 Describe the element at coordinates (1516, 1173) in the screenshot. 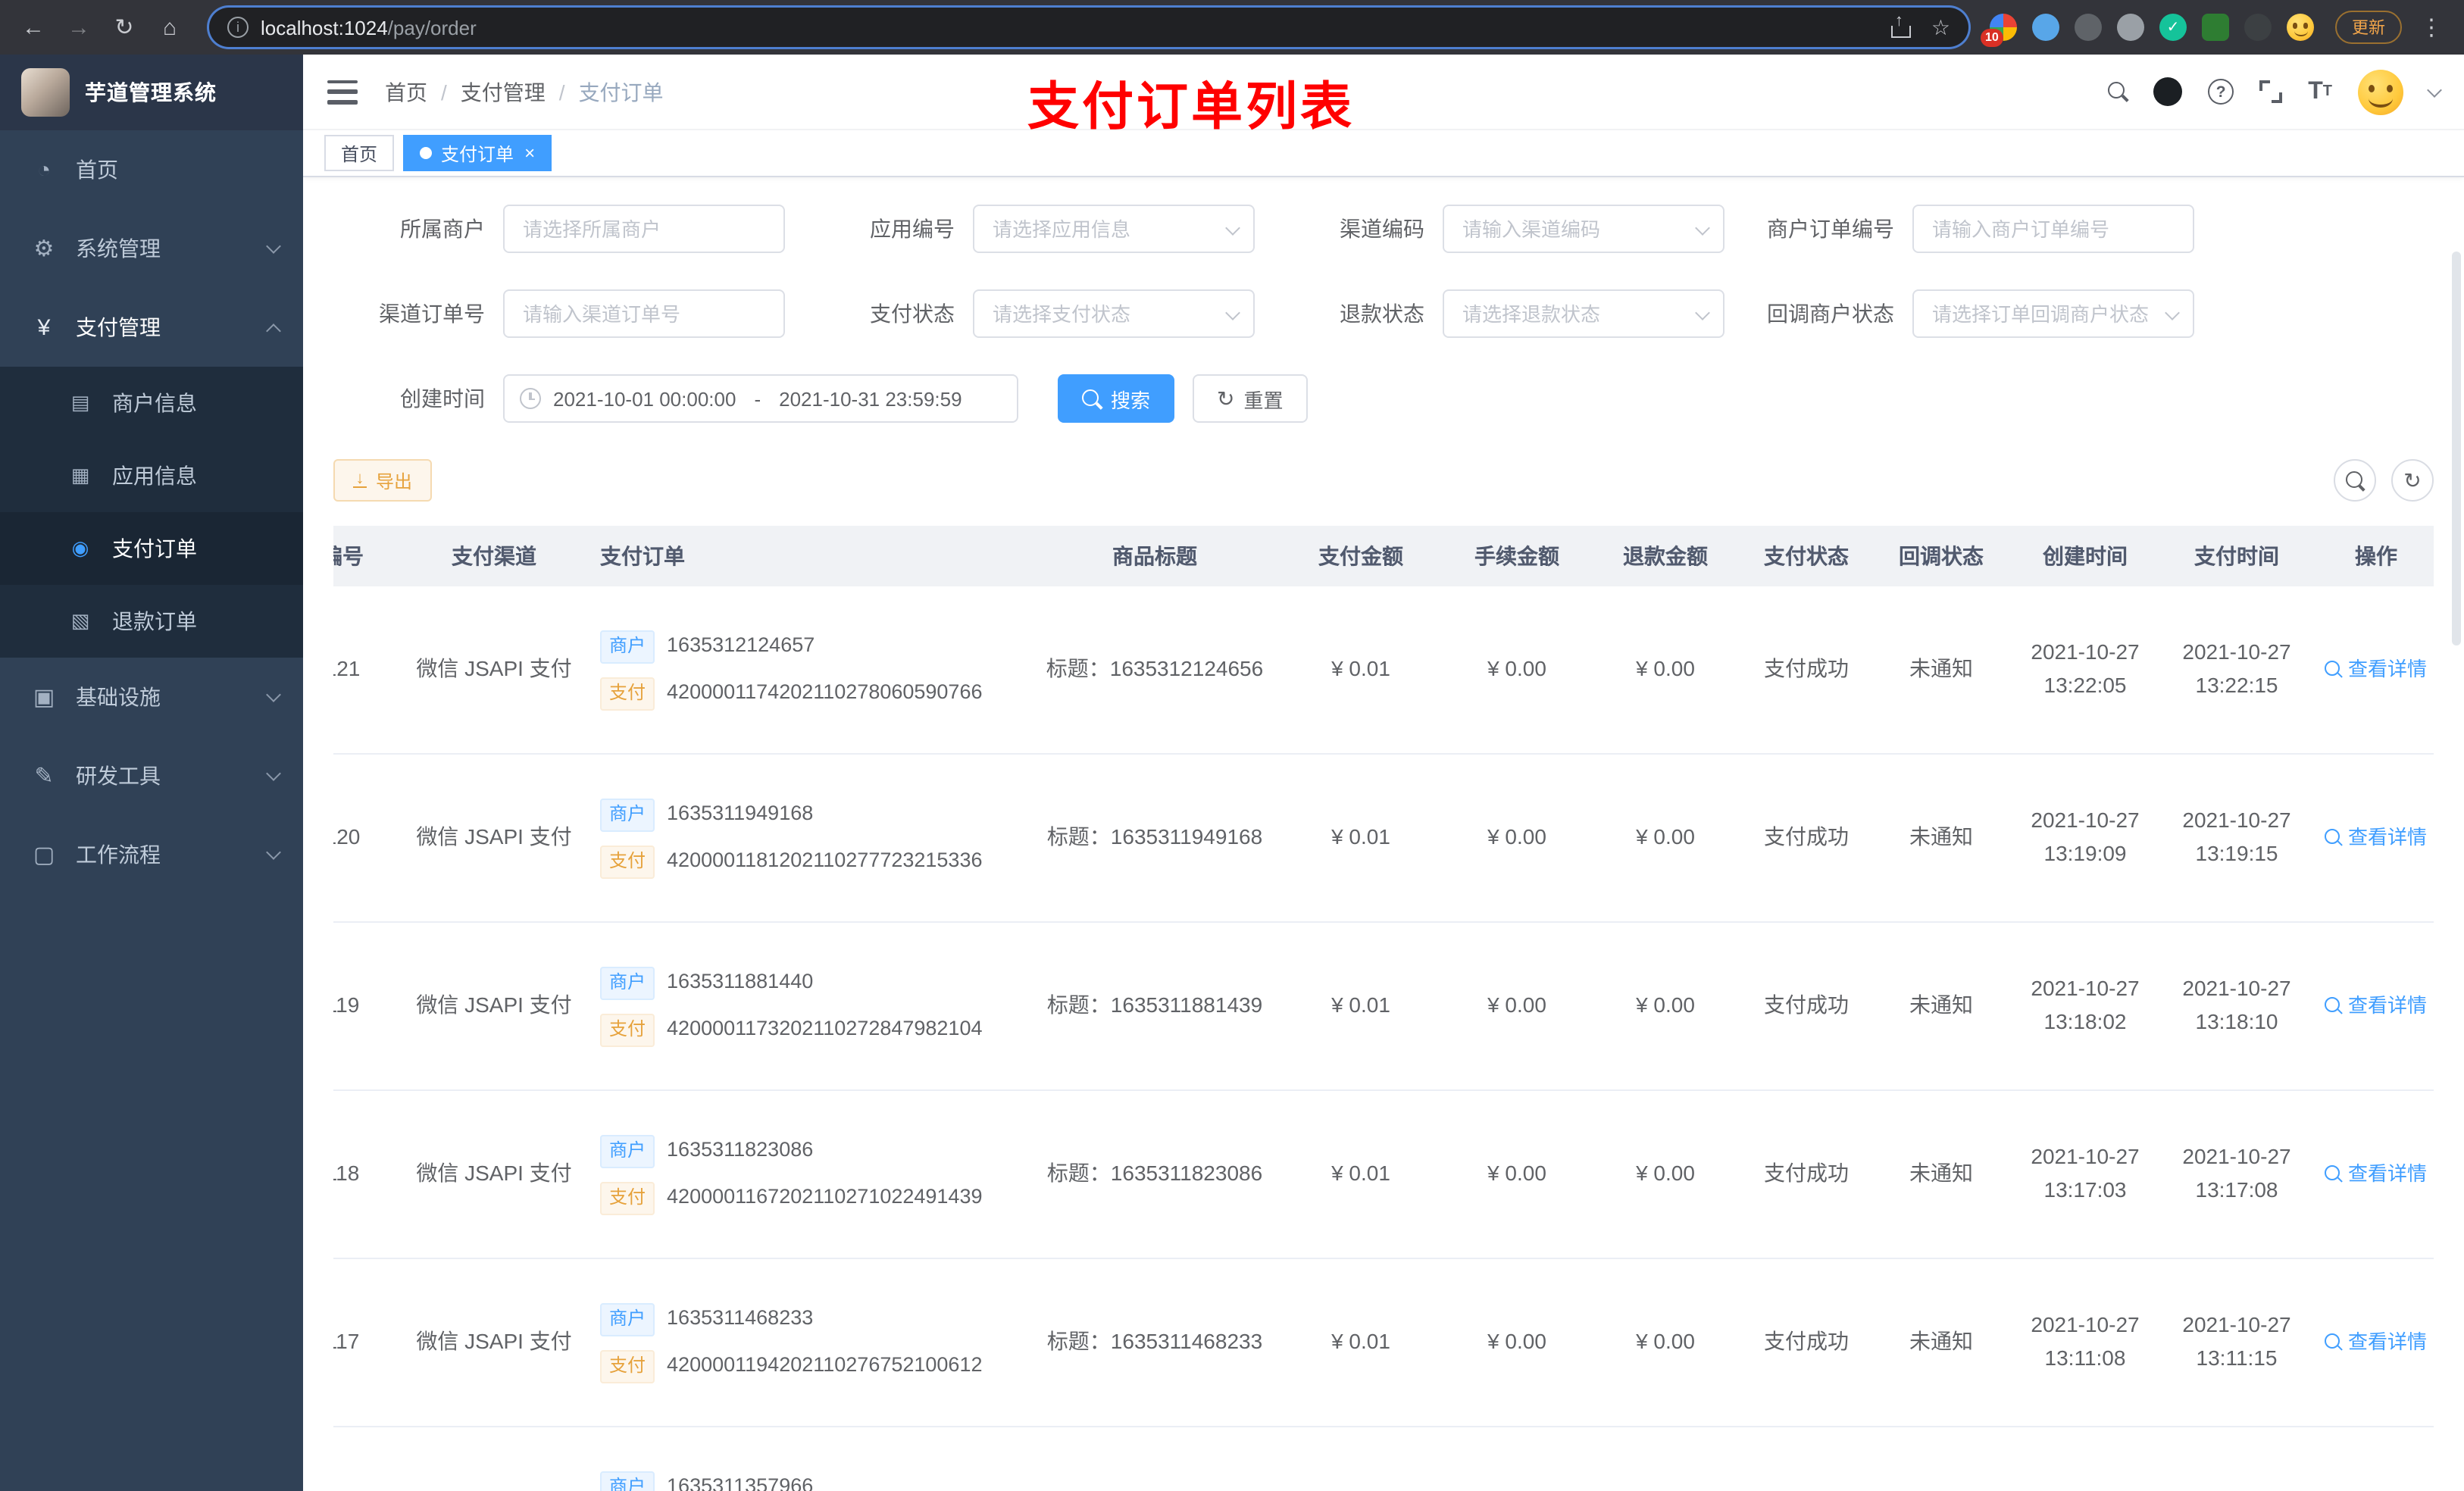

I see `cell-fee: ¥ 0.00` at that location.